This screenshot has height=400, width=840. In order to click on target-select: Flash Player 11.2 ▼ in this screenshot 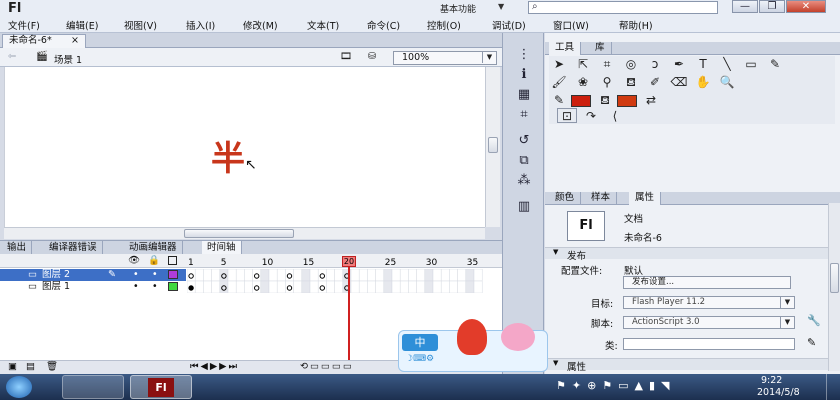, I will do `click(709, 302)`.